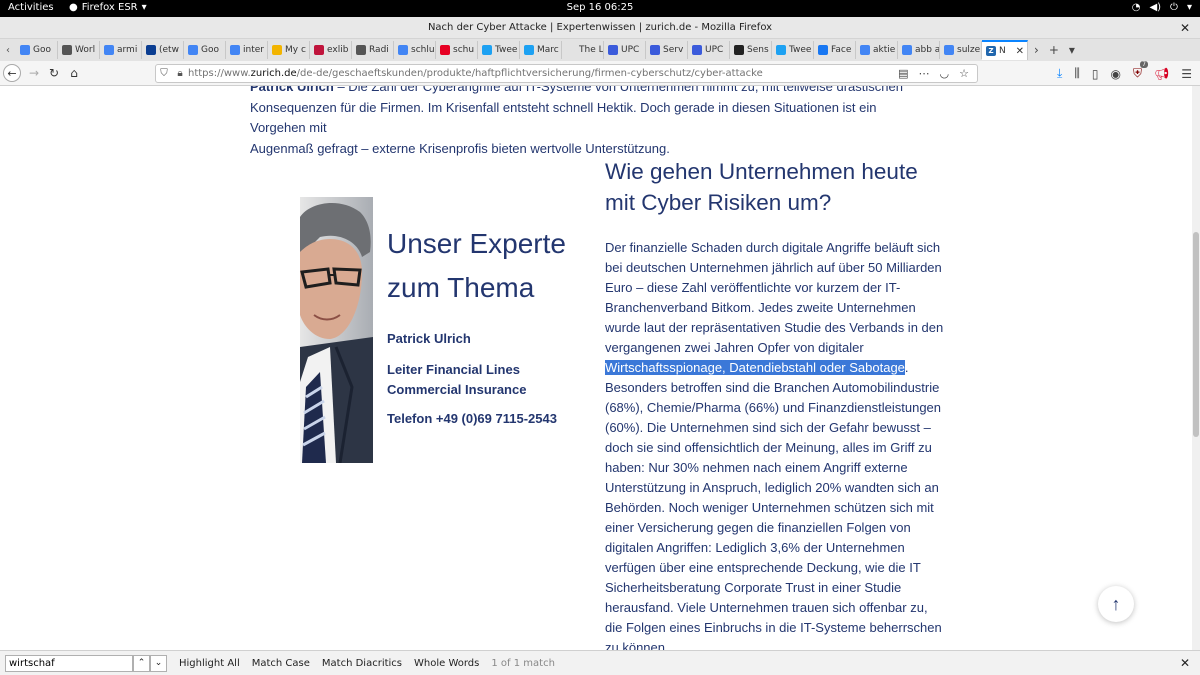 The width and height of the screenshot is (1200, 675). Describe the element at coordinates (1116, 74) in the screenshot. I see `account-icon: ◉` at that location.